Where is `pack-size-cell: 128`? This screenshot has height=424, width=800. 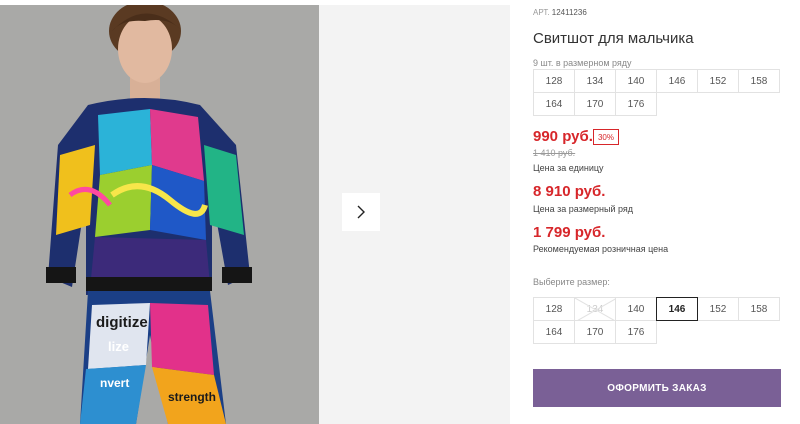
pack-size-cell: 128 is located at coordinates (554, 81).